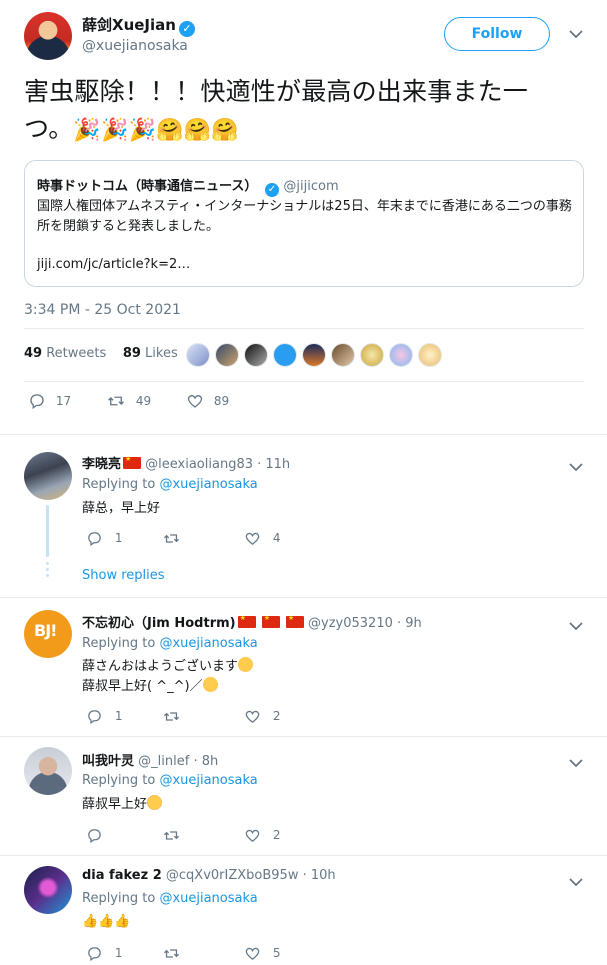 The height and width of the screenshot is (965, 607). Describe the element at coordinates (304, 111) in the screenshot. I see `tweet-text: 害虫駆除！！！快適性が最高の出来事また一 つ。🎉🎉🎉🤗🤗🤗` at that location.